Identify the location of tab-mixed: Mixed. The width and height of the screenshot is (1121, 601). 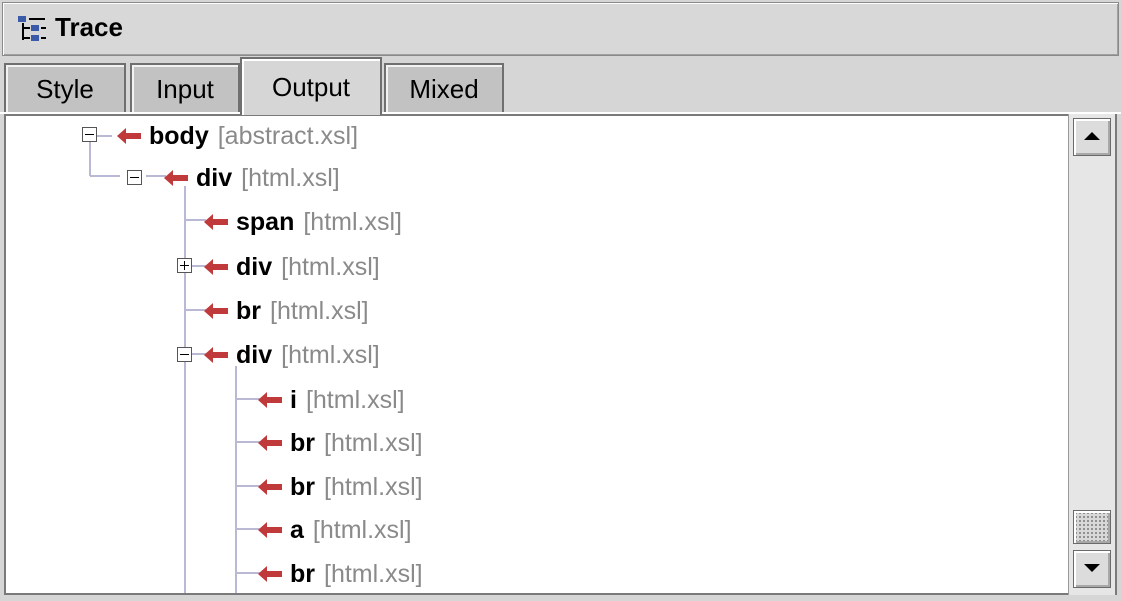
(444, 88).